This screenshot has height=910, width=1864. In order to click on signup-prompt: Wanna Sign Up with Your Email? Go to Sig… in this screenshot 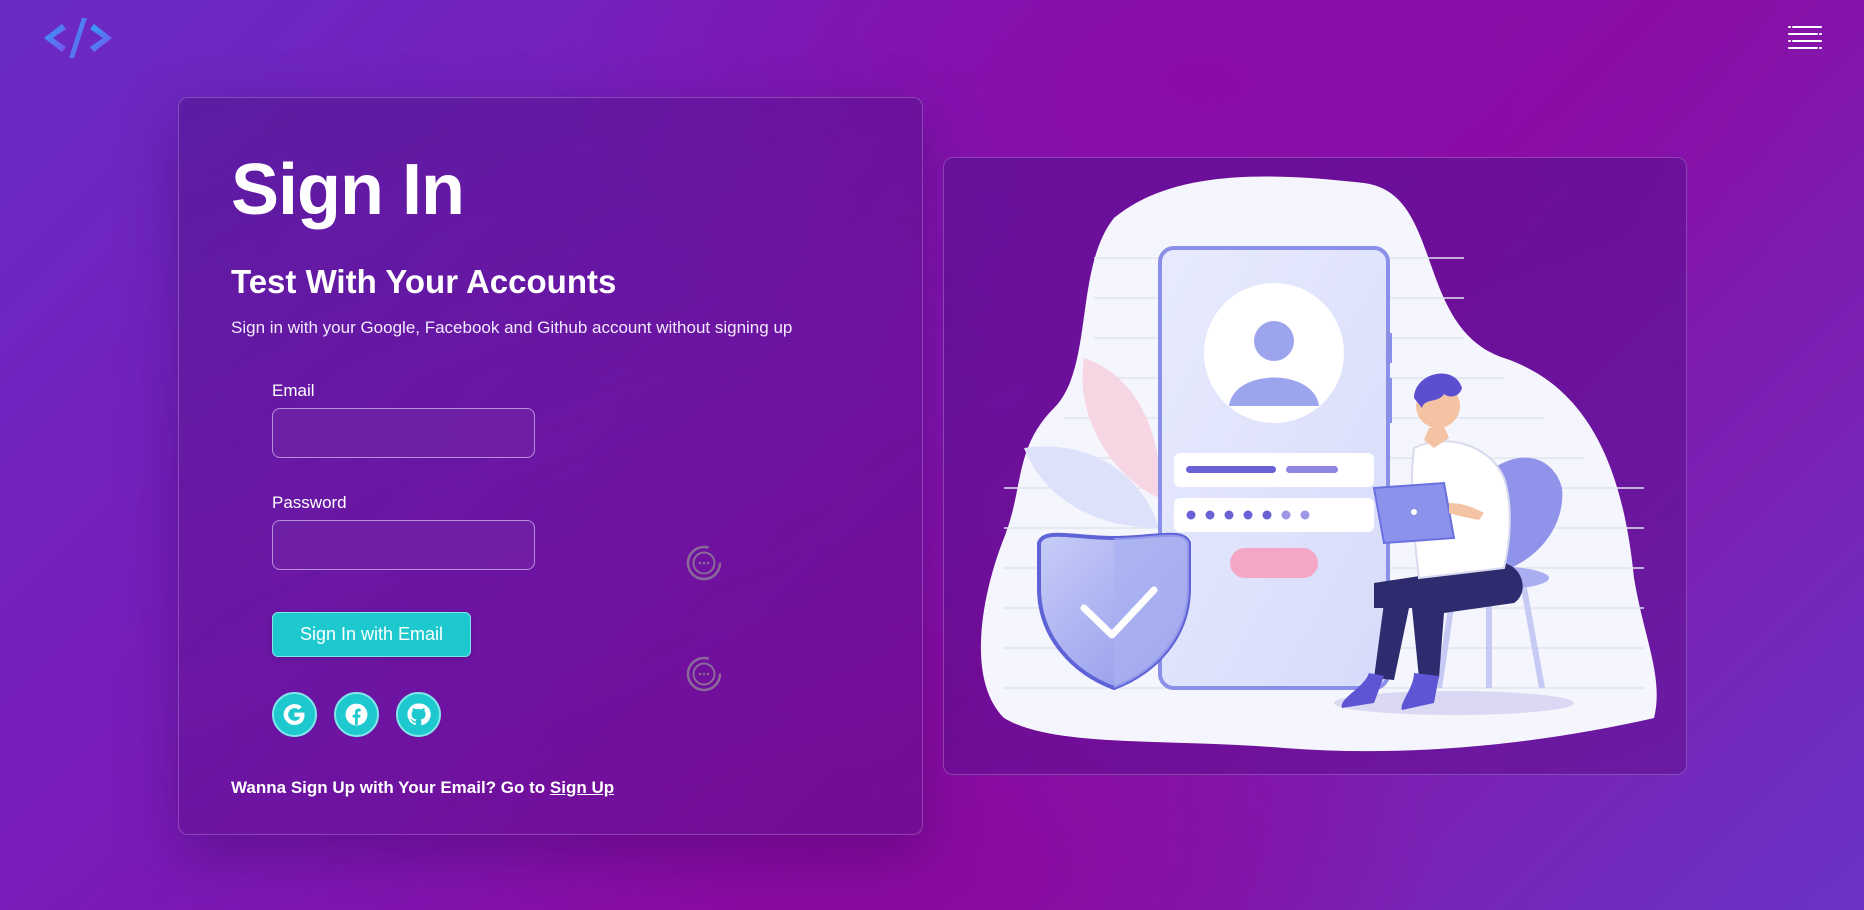, I will do `click(422, 788)`.